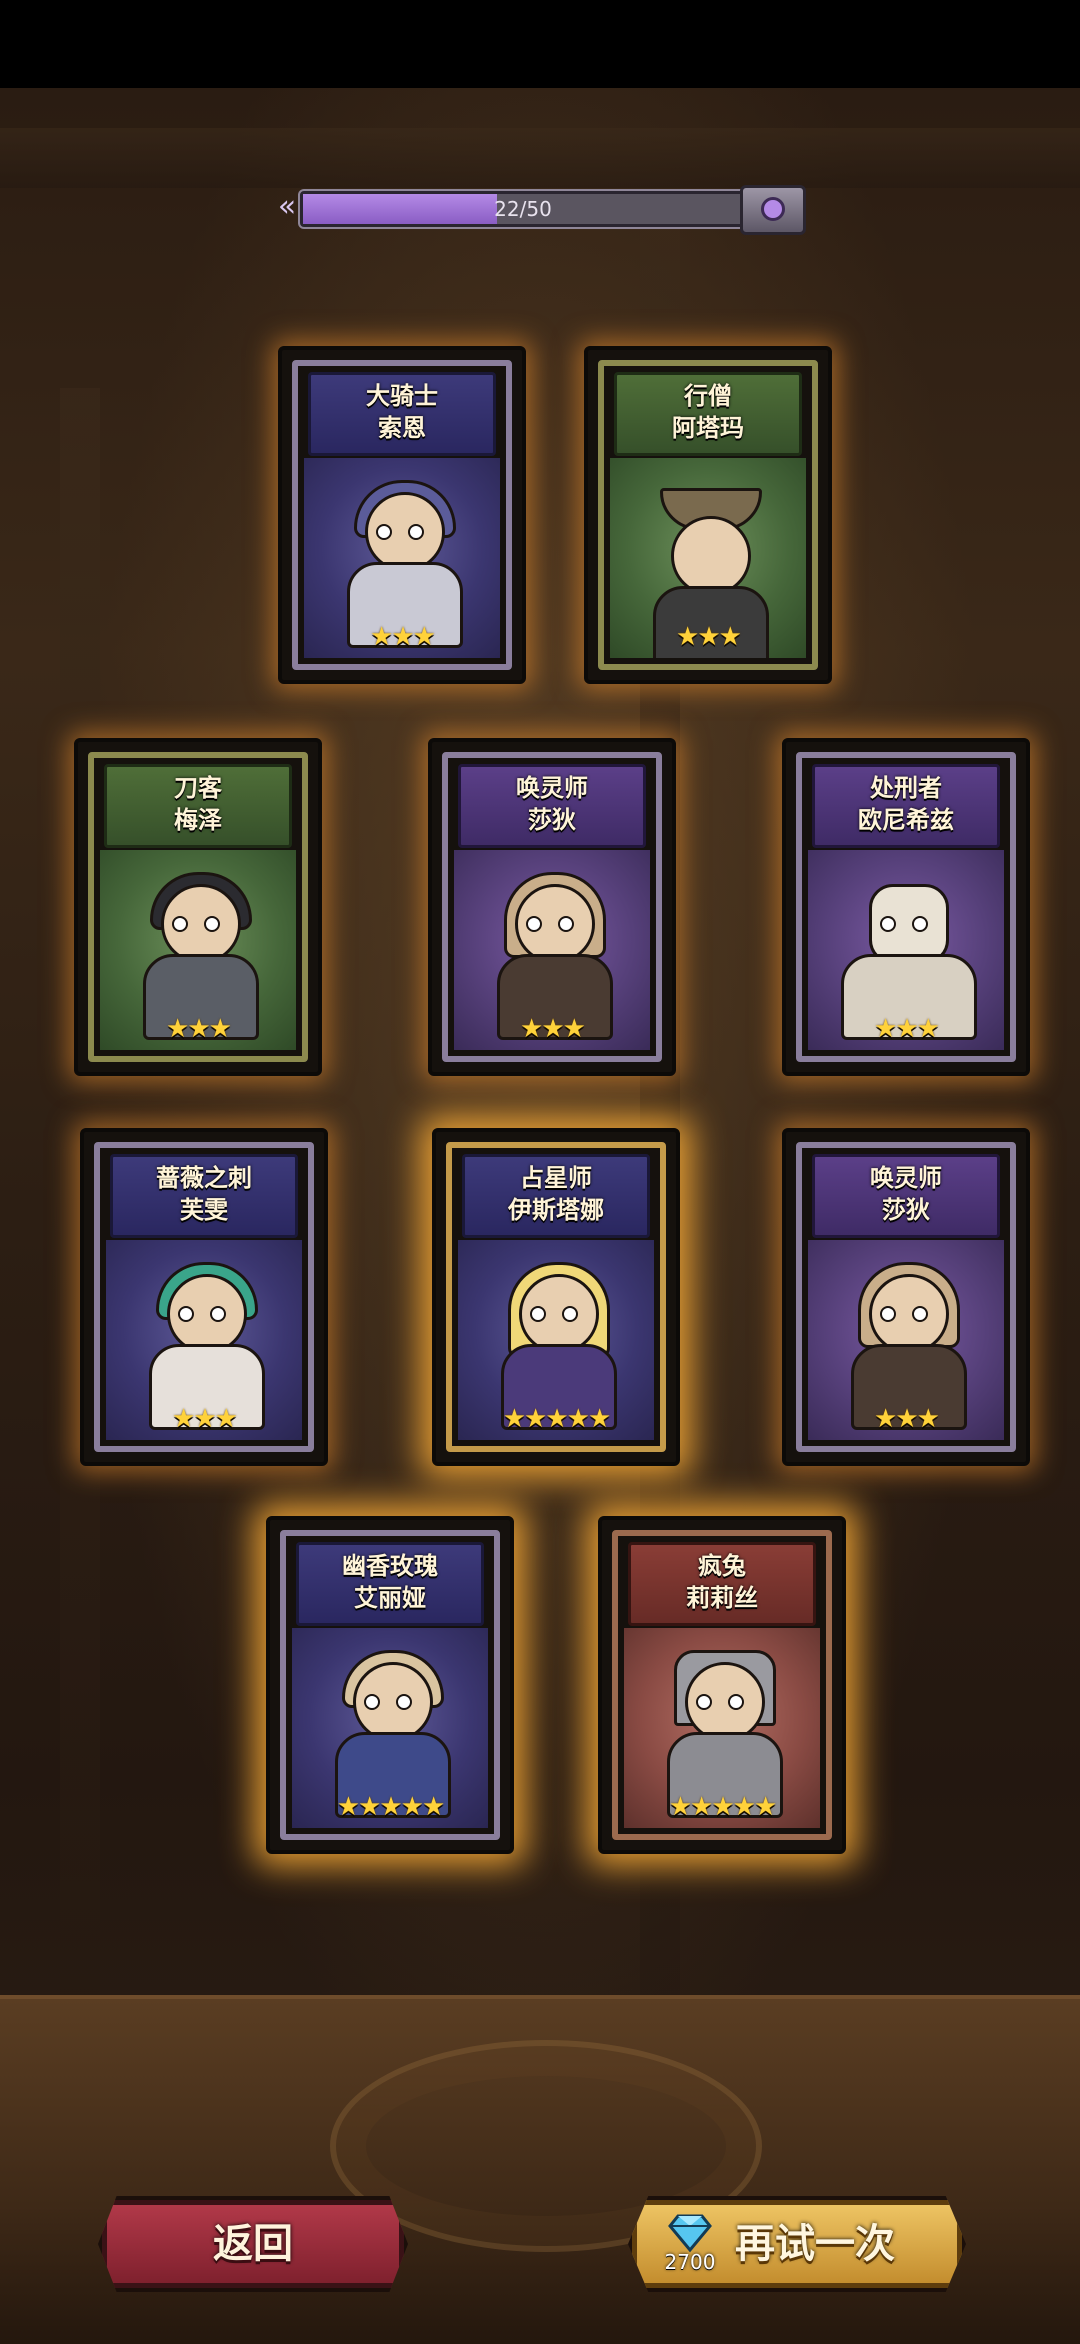  I want to click on ceiling-beam, so click(540, 158).